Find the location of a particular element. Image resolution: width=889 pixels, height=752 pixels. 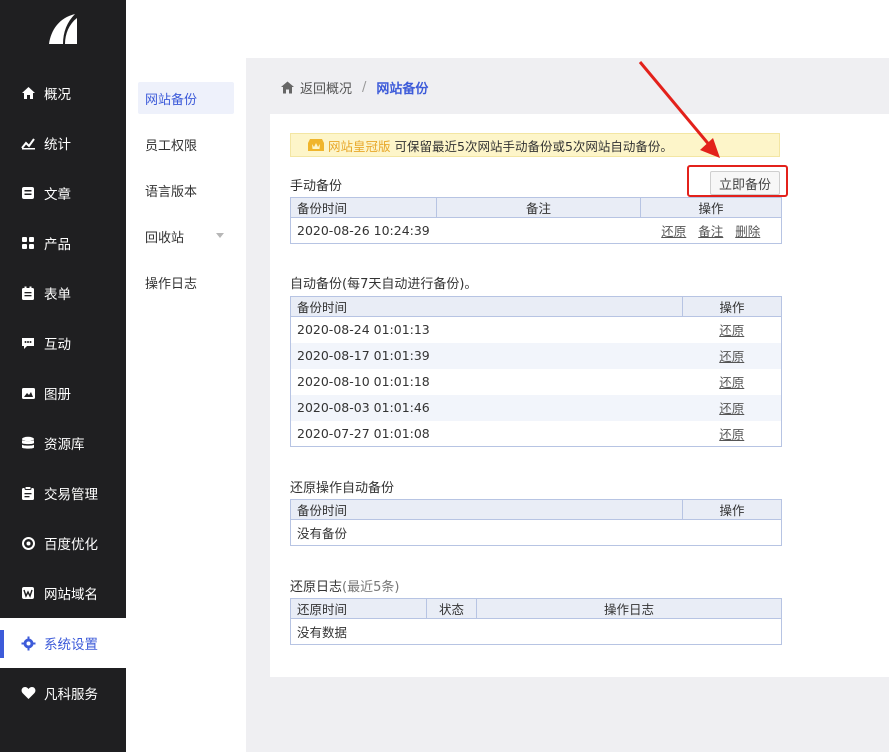

chat-icon is located at coordinates (28, 343).